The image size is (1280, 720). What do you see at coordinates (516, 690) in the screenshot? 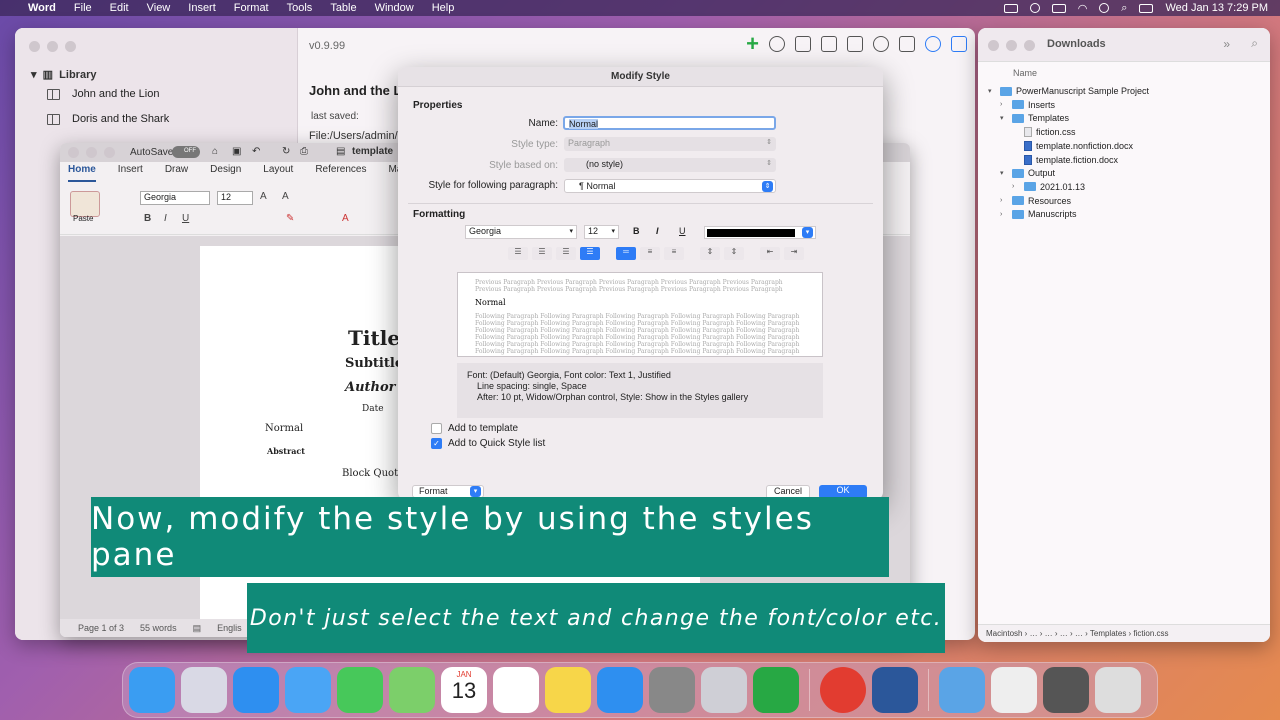
I see `reminders-icon` at bounding box center [516, 690].